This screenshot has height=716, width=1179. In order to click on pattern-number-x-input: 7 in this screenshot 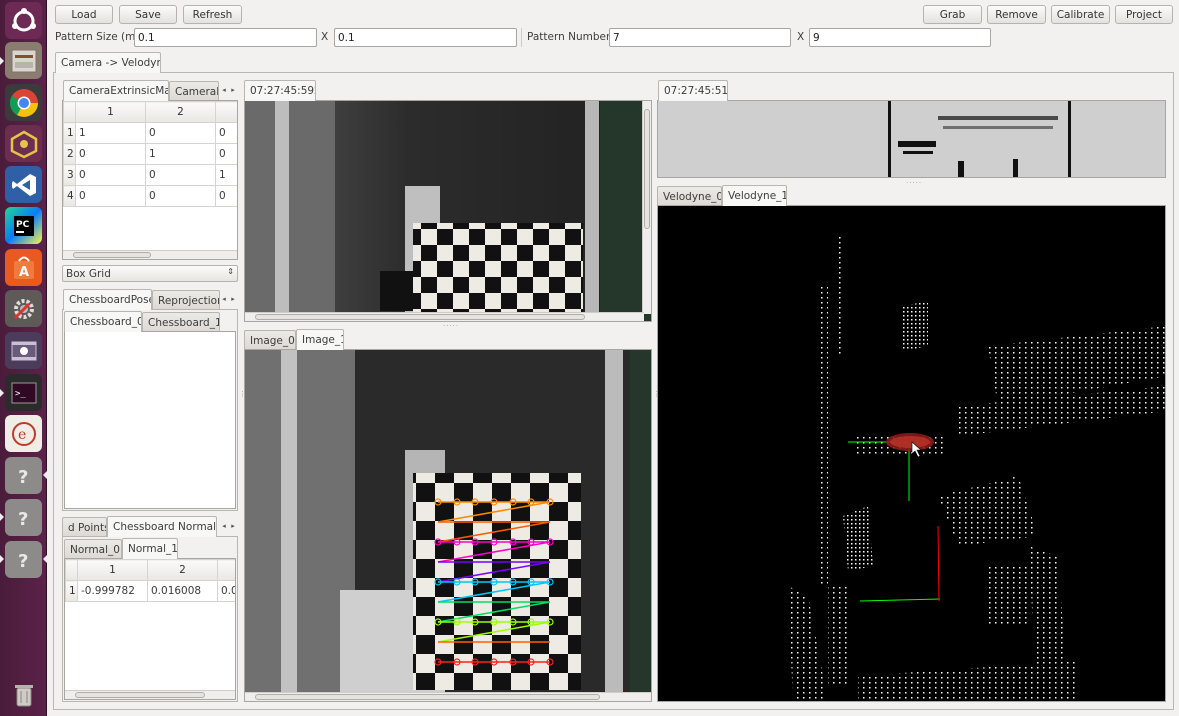, I will do `click(700, 37)`.